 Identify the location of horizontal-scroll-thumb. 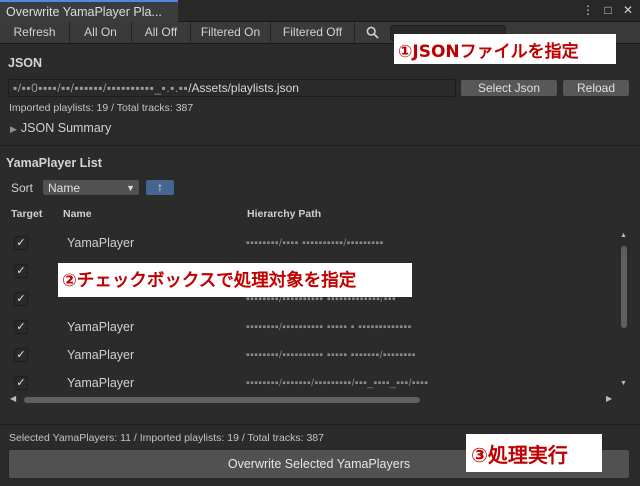
(222, 400).